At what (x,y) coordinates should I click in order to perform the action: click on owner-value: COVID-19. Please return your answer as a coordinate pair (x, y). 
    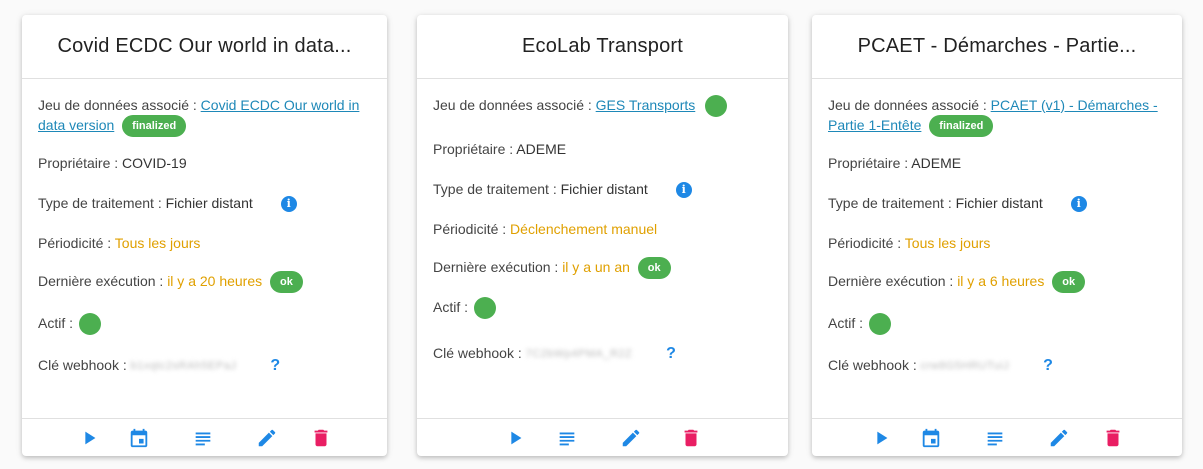
    Looking at the image, I should click on (154, 163).